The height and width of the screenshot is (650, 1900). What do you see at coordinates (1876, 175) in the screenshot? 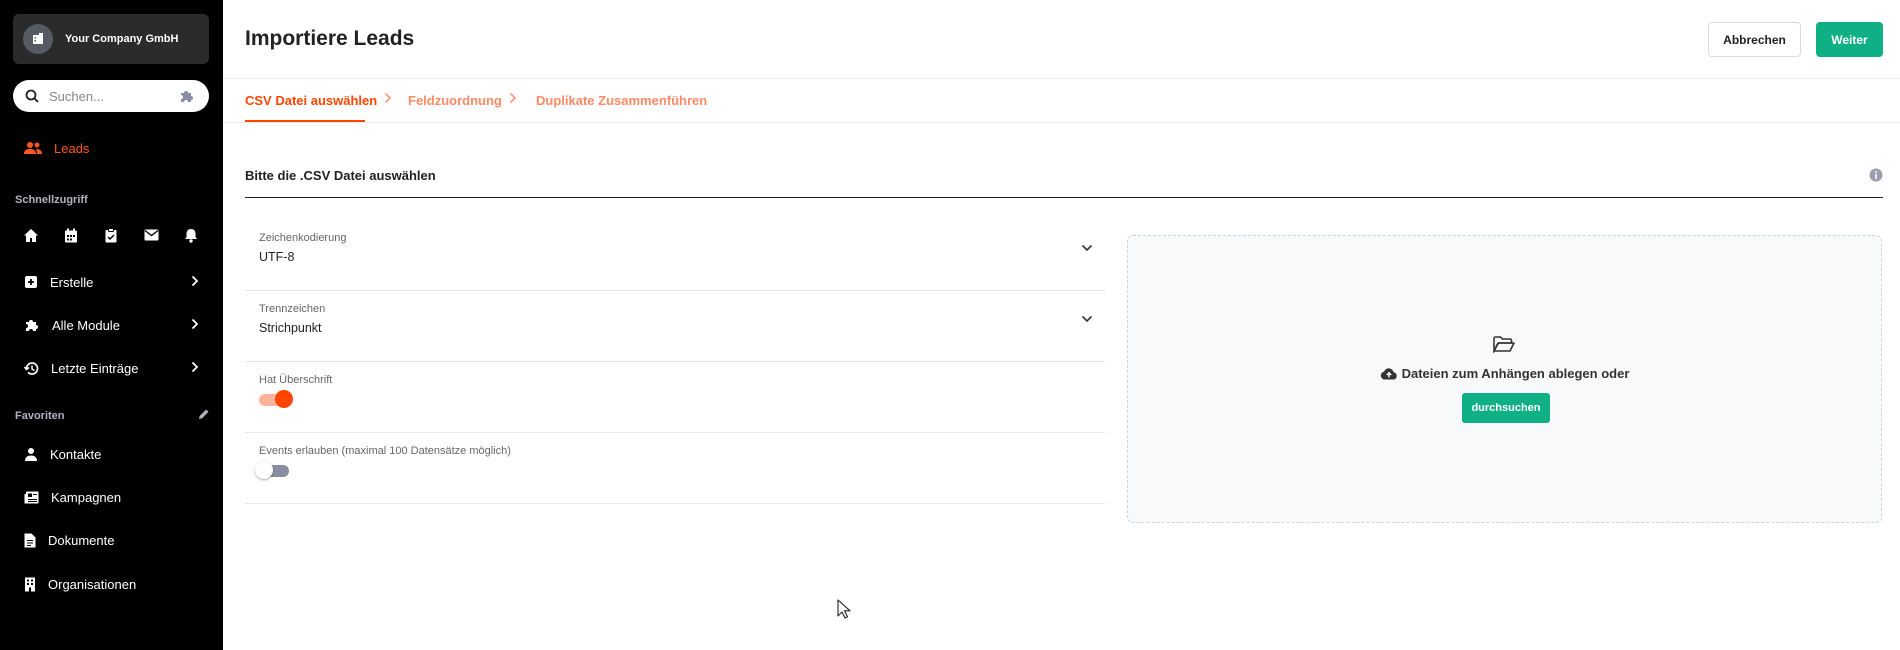
I see `info-icon` at bounding box center [1876, 175].